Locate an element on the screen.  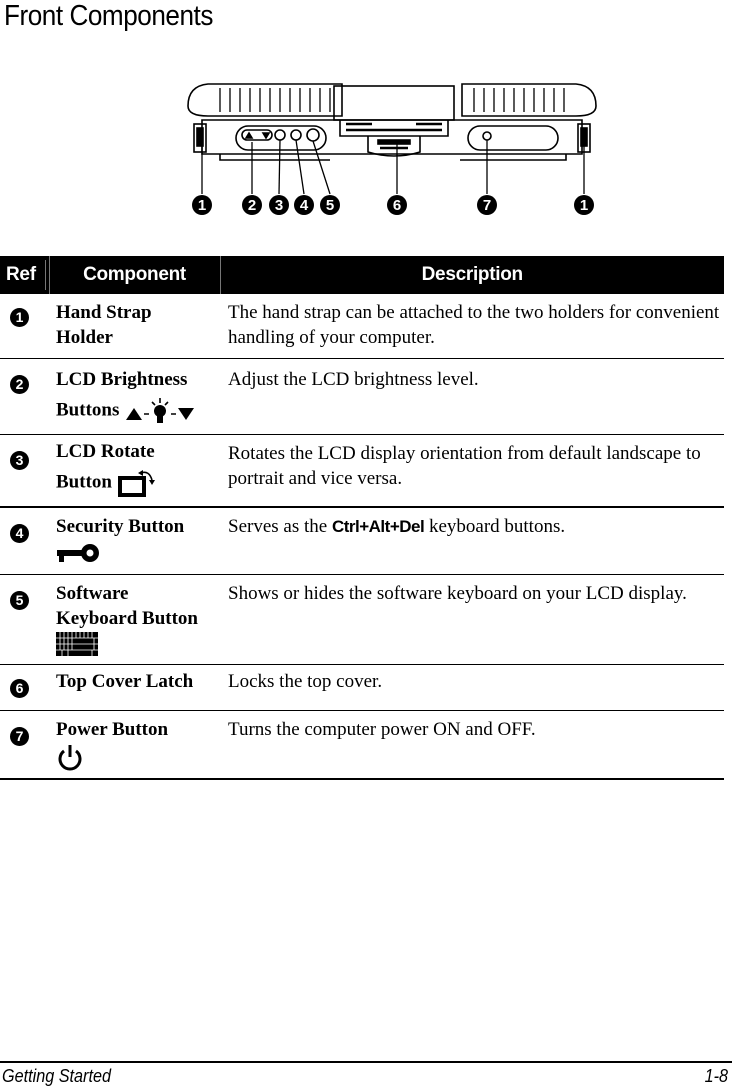
ref-number: 2 is located at coordinates (19, 384).